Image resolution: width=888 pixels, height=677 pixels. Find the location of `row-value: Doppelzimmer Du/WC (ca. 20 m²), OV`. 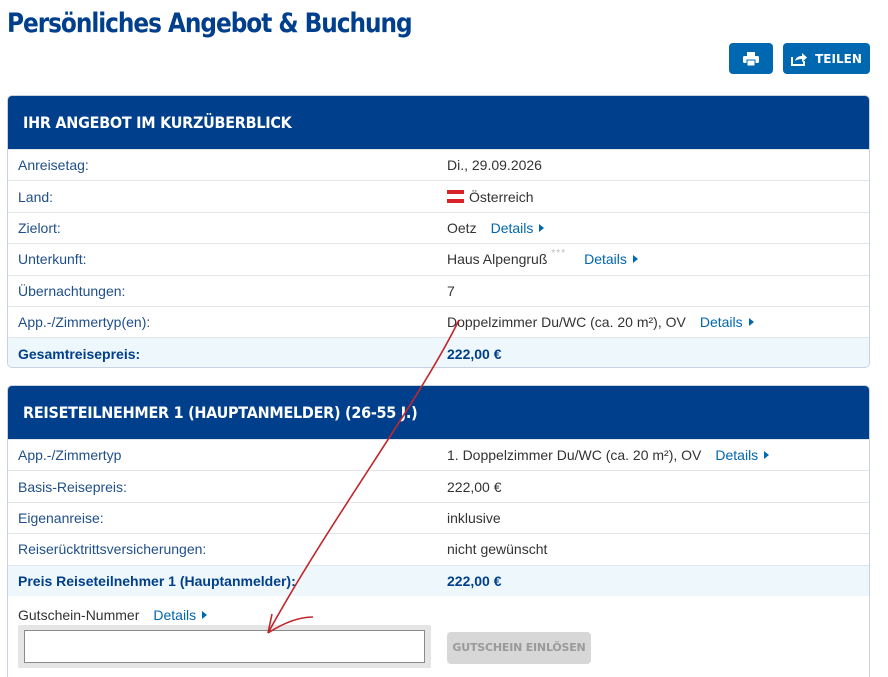

row-value: Doppelzimmer Du/WC (ca. 20 m²), OV is located at coordinates (566, 322).